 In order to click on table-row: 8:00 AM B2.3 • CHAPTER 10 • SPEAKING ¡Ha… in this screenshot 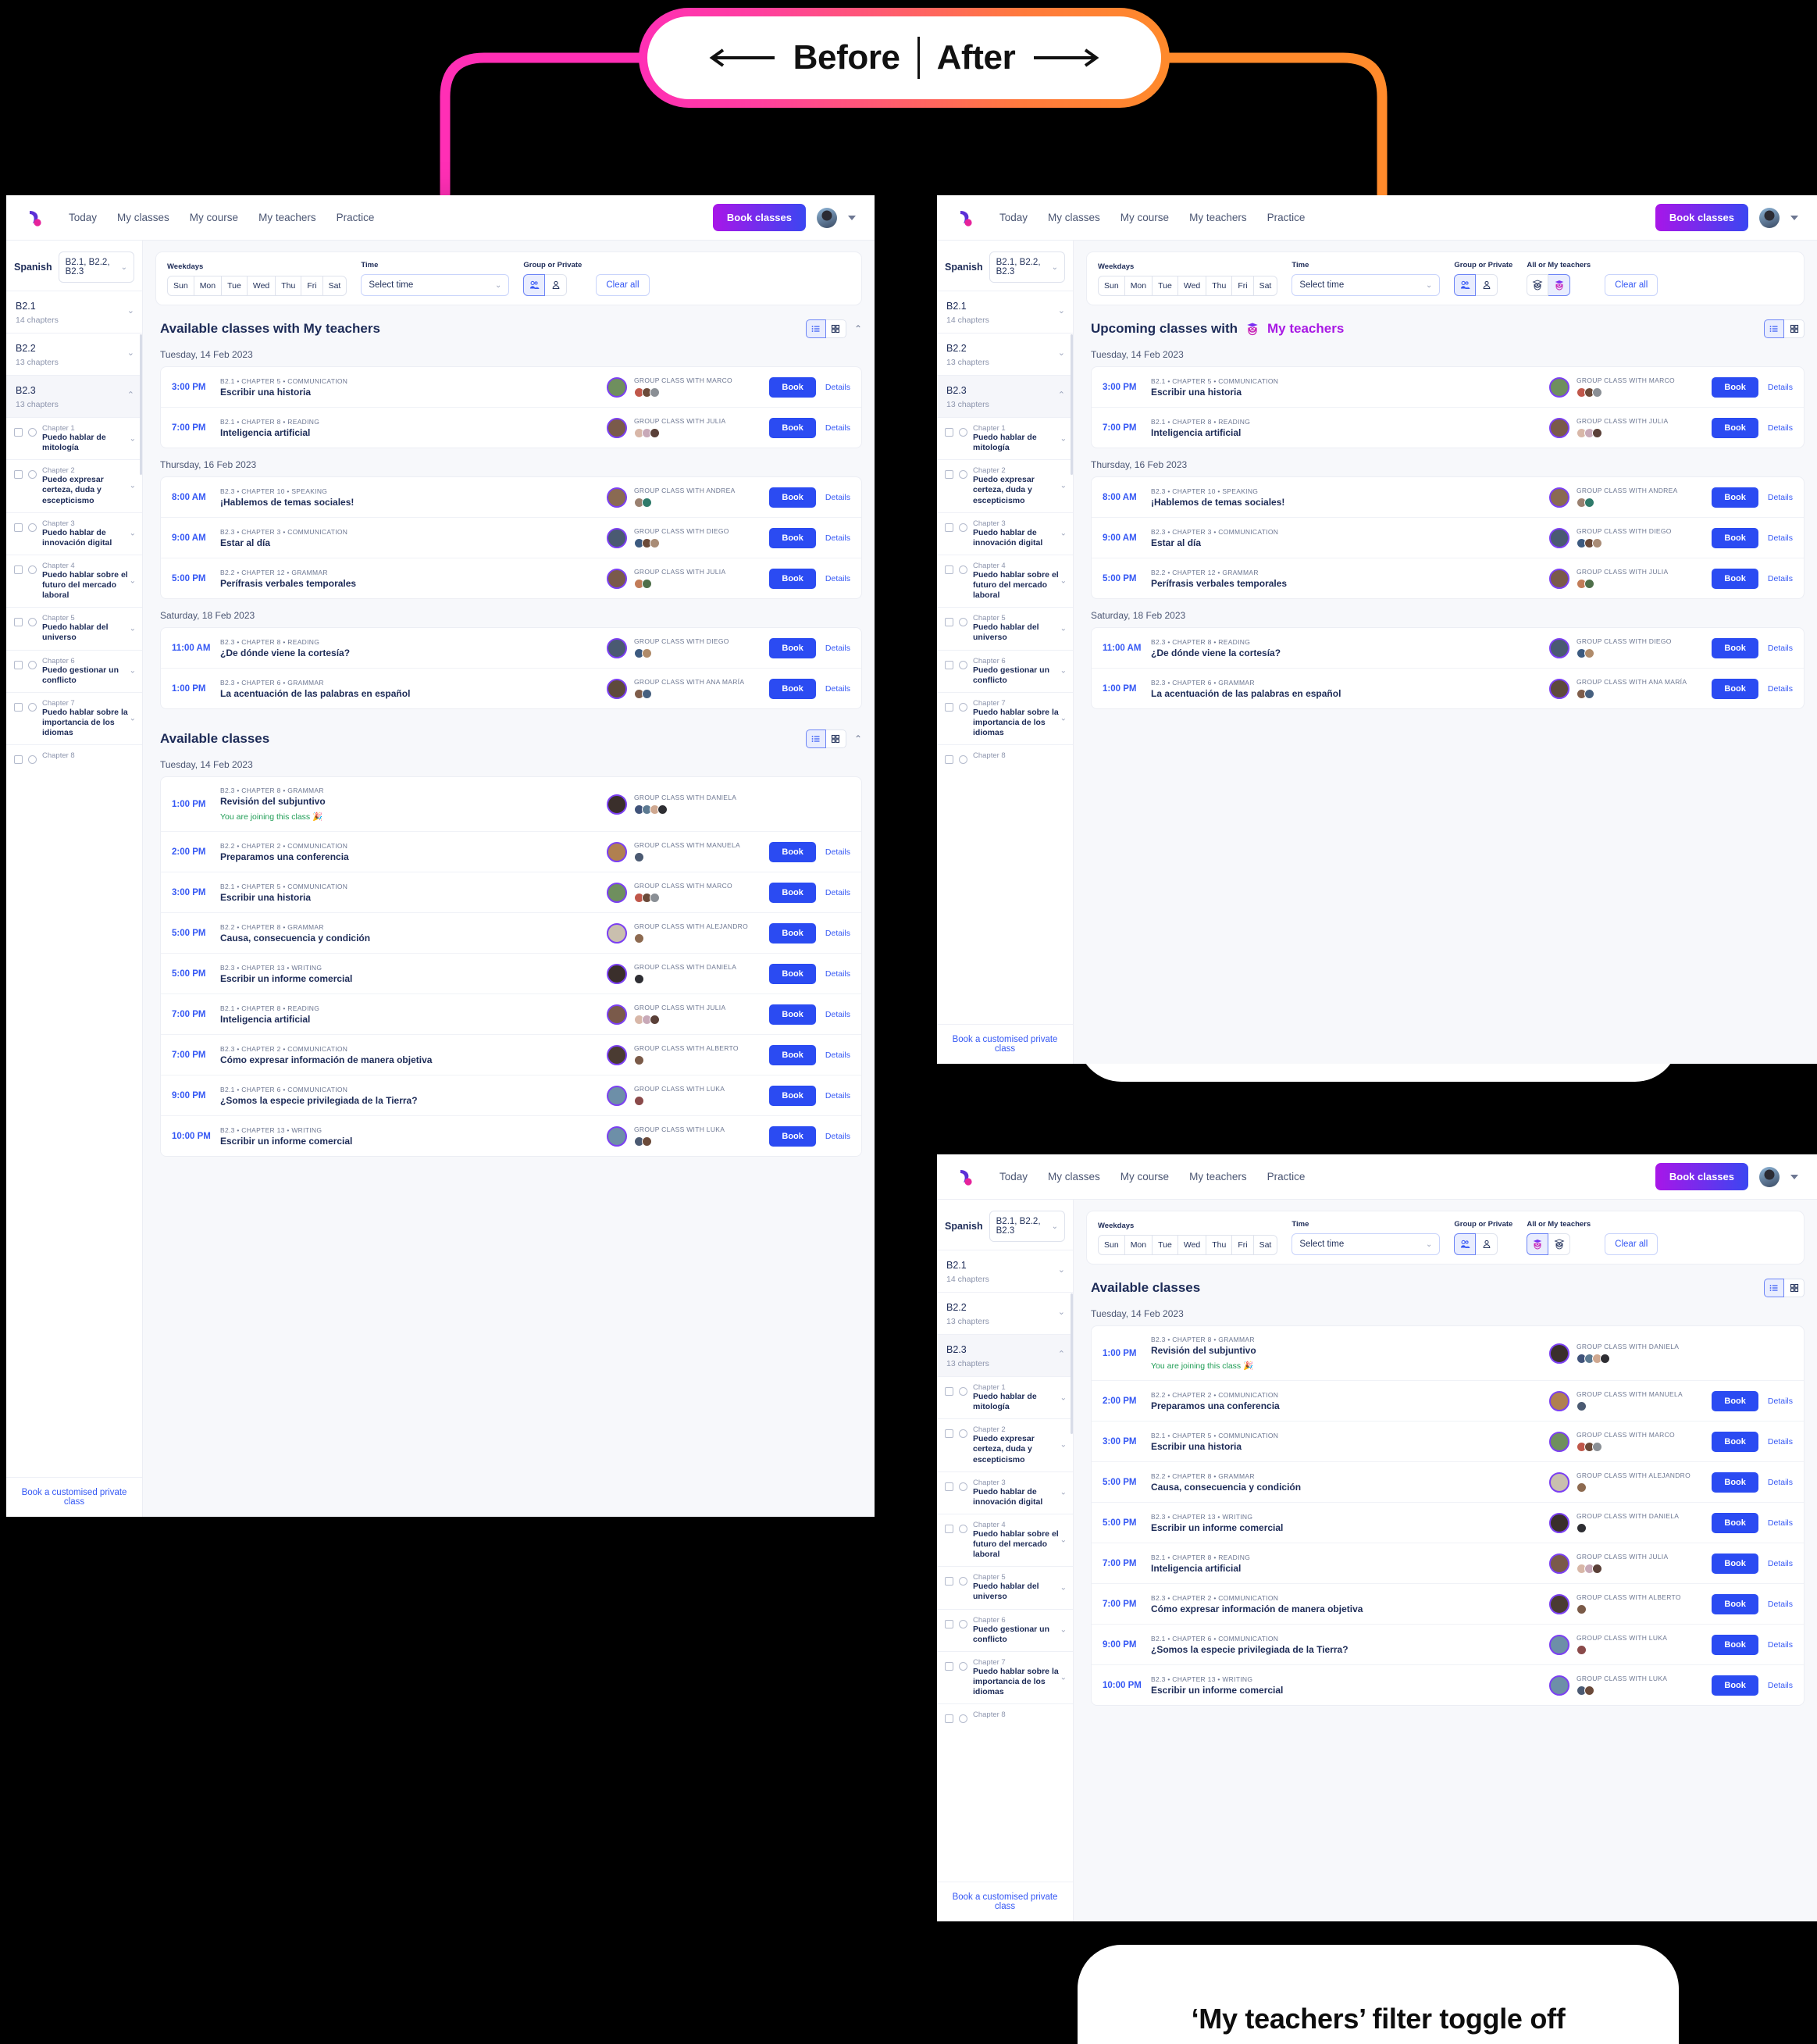, I will do `click(511, 498)`.